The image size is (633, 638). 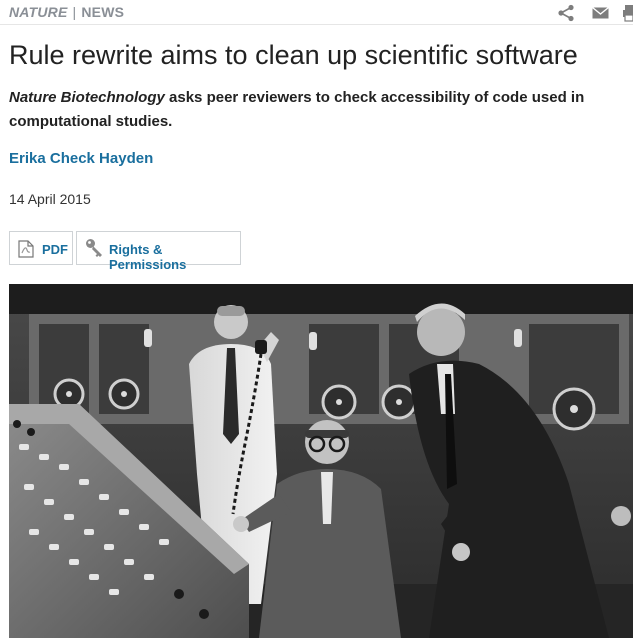 I want to click on author-link: Erika Check Hayden, so click(x=81, y=158).